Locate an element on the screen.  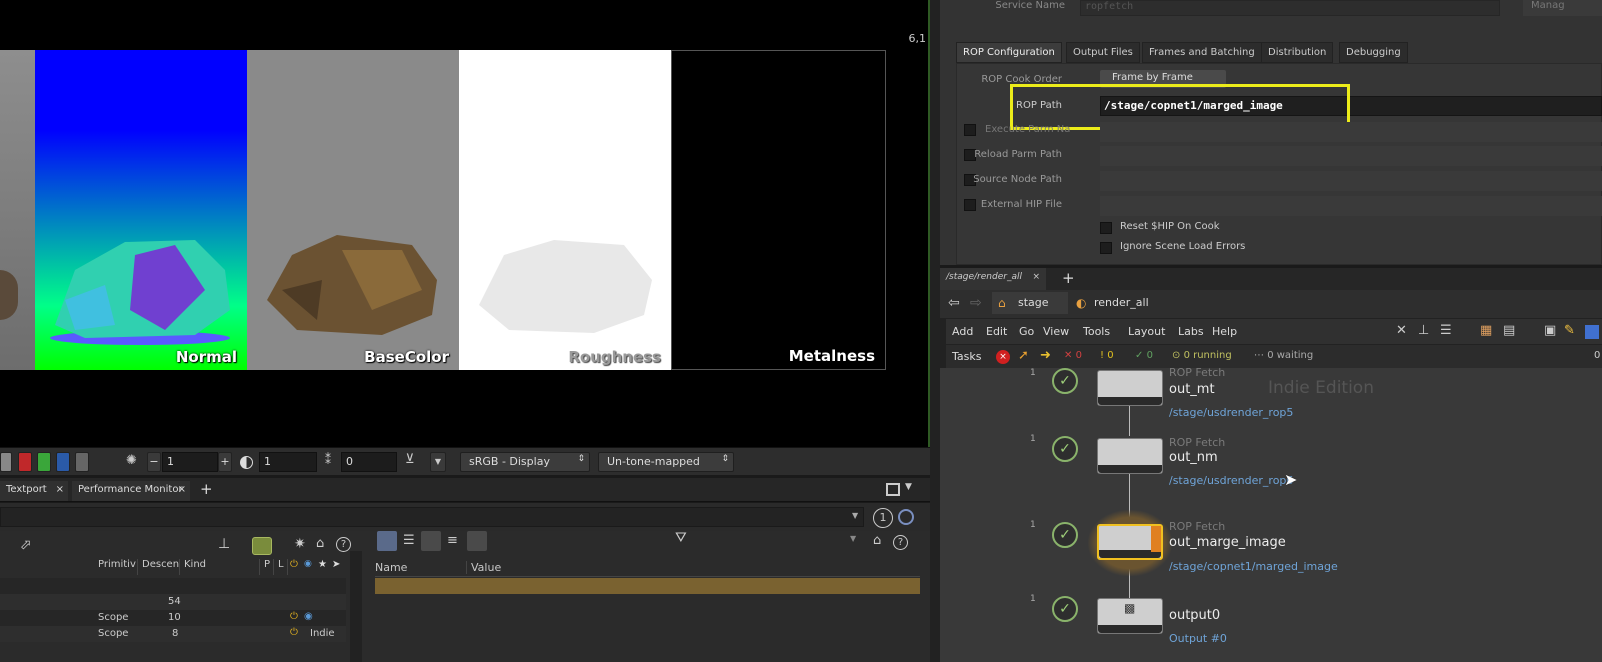
menu-add: Add is located at coordinates (962, 331).